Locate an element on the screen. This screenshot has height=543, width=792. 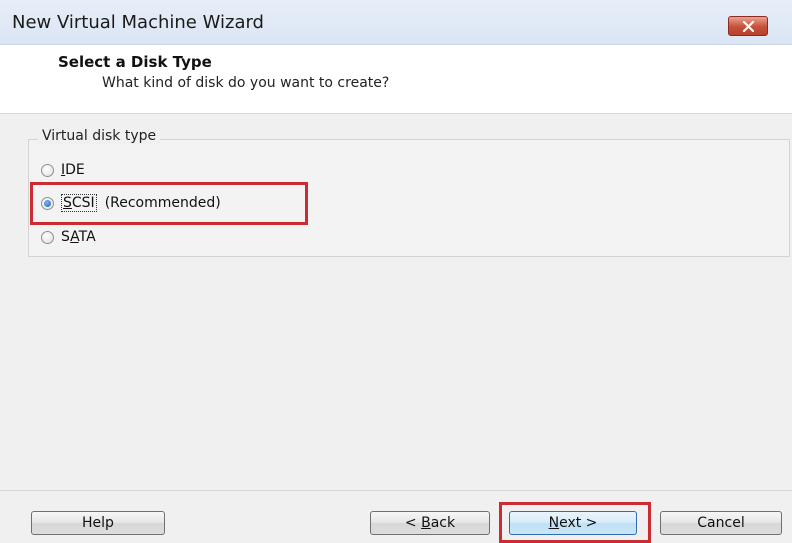
help-button: Help is located at coordinates (98, 523).